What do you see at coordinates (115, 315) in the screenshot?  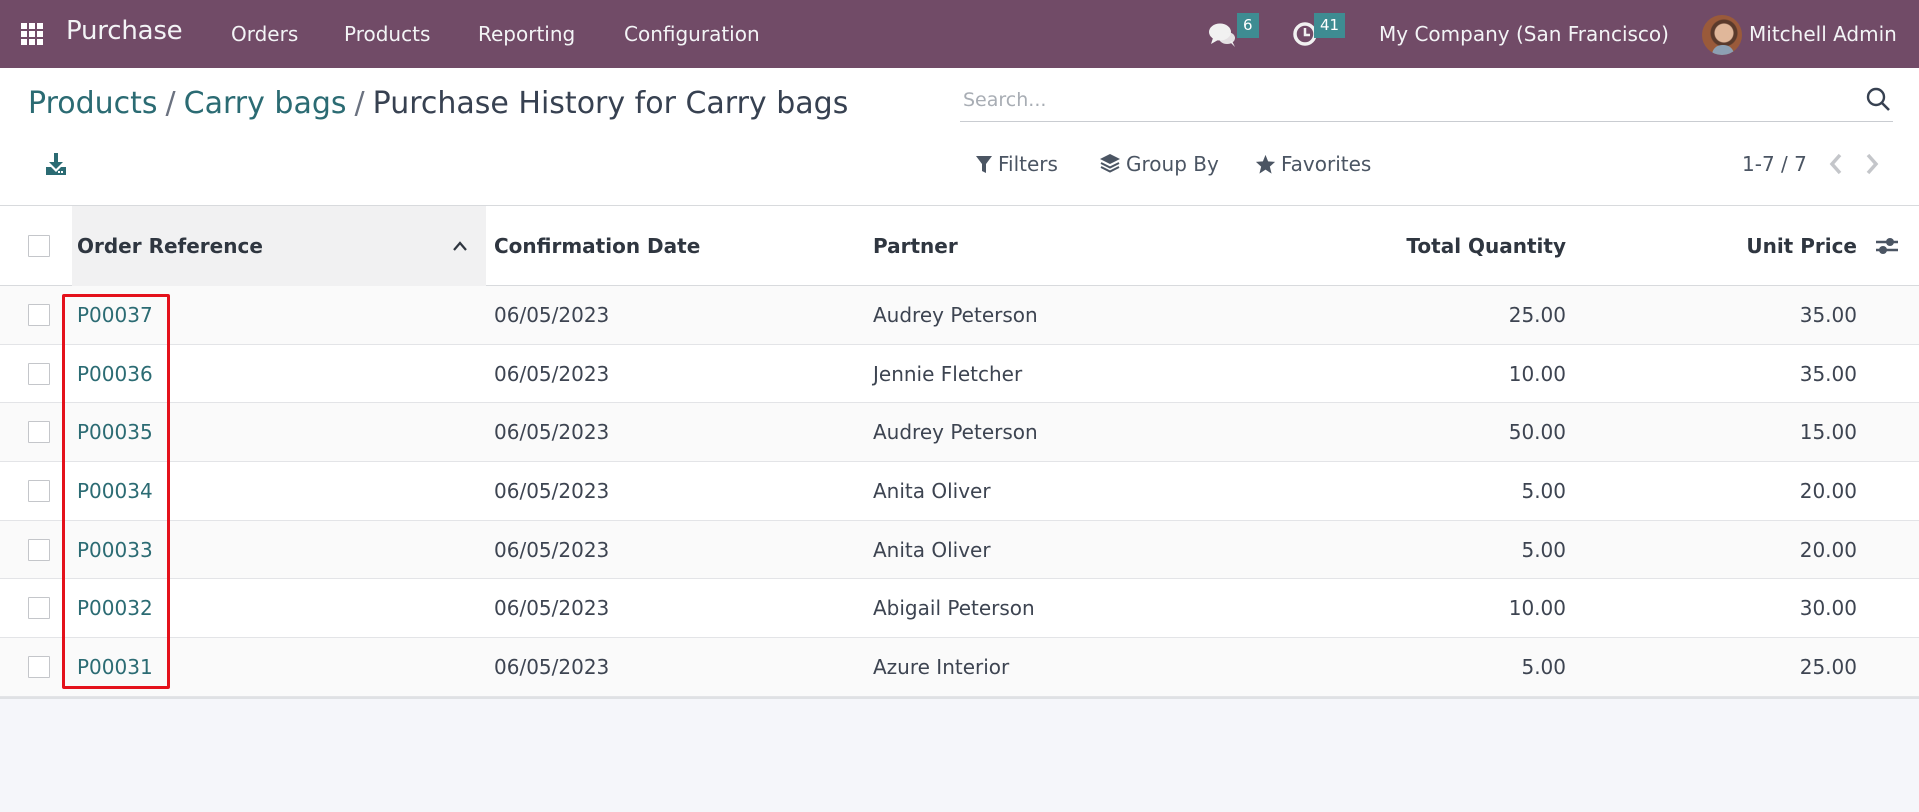 I see `order-reference-cell: P00037` at bounding box center [115, 315].